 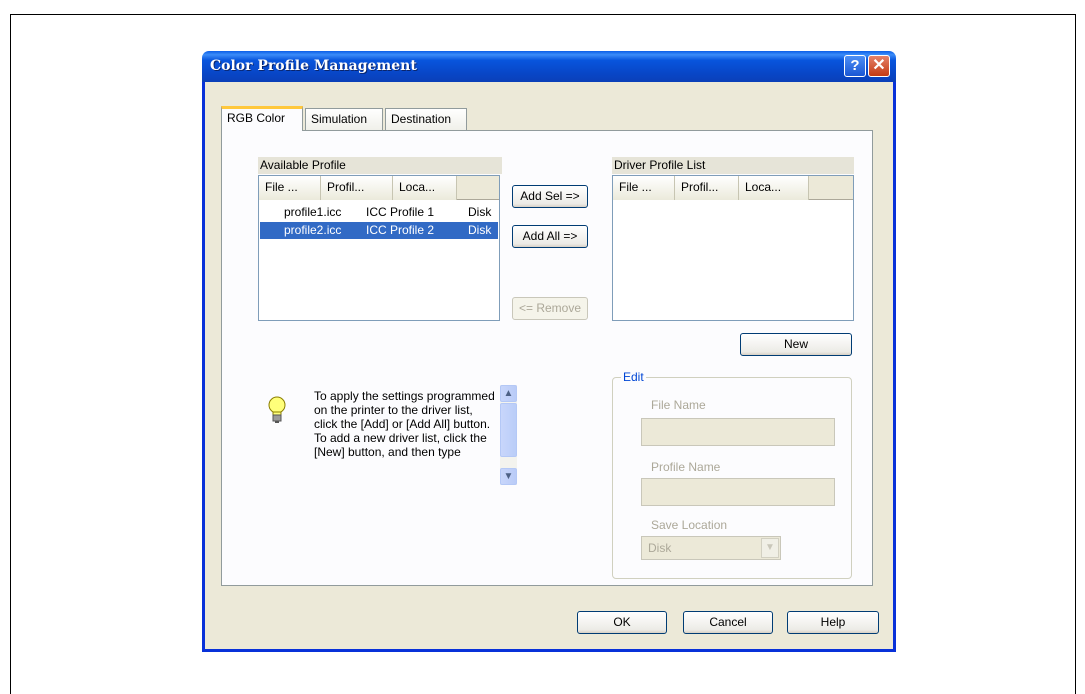 What do you see at coordinates (711, 548) in the screenshot?
I see `save-location-select: Disk ▼` at bounding box center [711, 548].